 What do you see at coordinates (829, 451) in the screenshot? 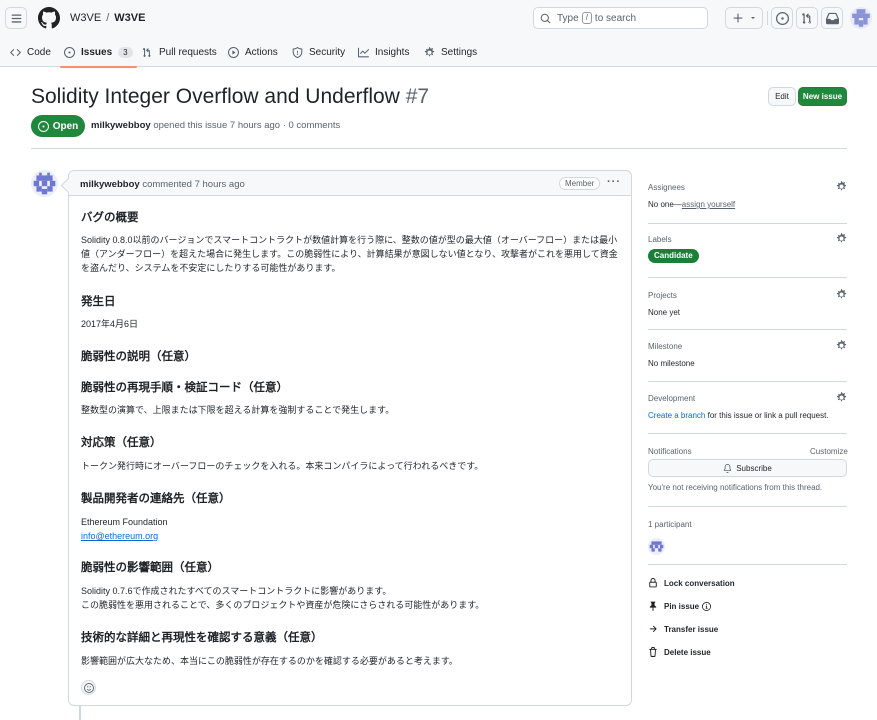
I see `customize-notifications-link: Customize` at bounding box center [829, 451].